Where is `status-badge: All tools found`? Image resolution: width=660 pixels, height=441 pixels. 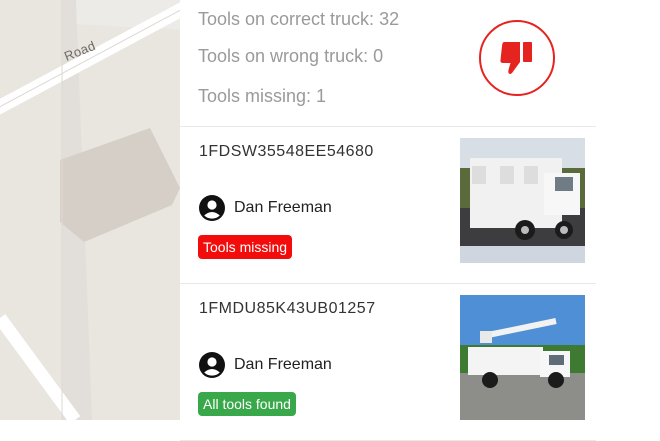 status-badge: All tools found is located at coordinates (247, 404).